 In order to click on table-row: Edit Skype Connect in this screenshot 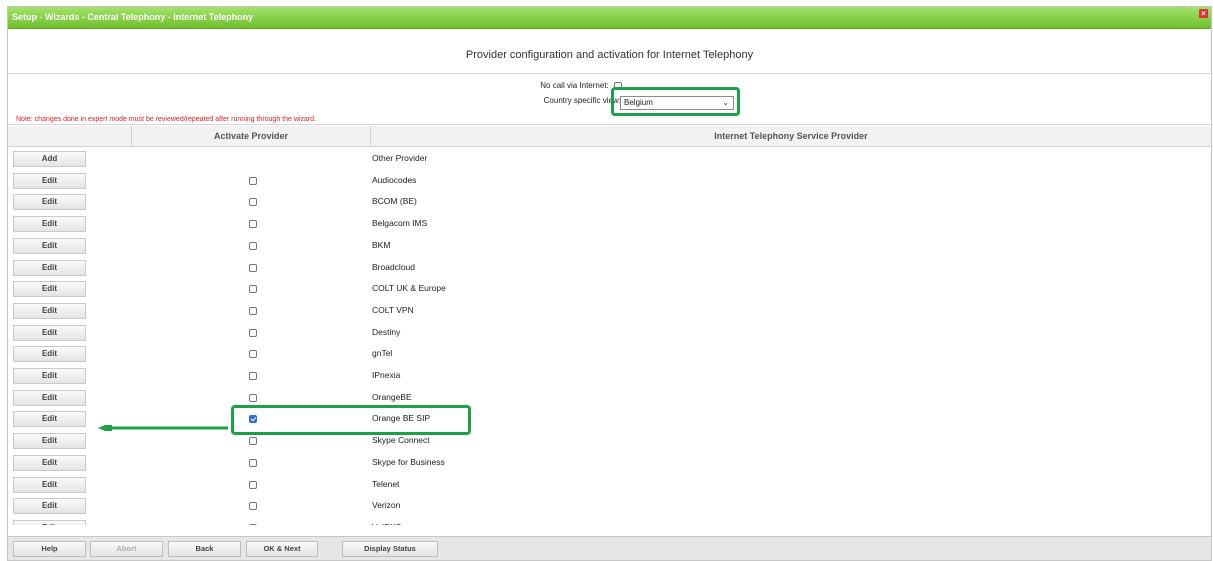, I will do `click(609, 441)`.